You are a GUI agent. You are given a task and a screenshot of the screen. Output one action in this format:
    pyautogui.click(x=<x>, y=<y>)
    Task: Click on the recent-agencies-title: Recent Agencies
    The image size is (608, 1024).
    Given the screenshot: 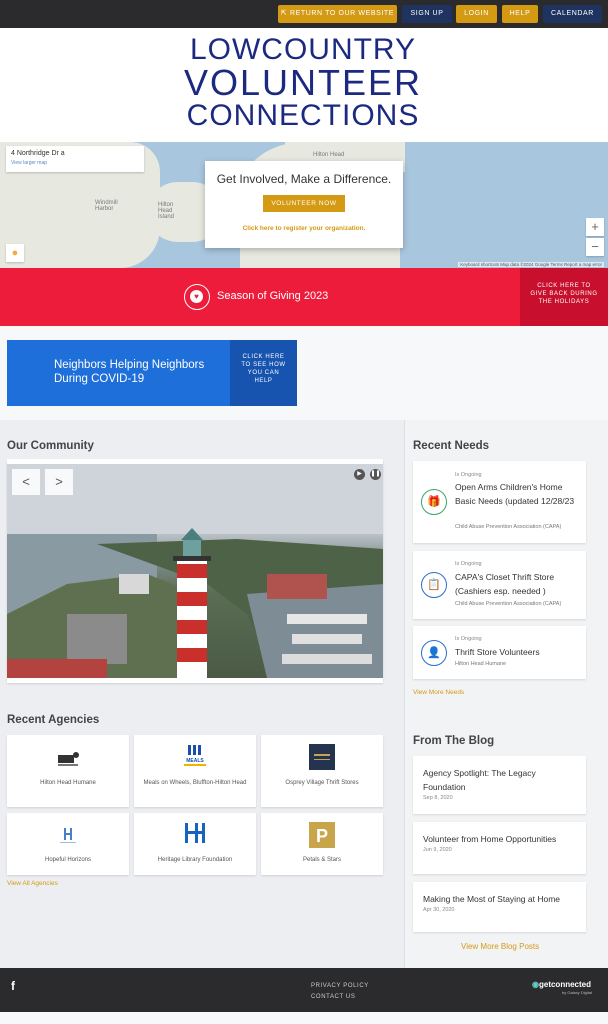 What is the action you would take?
    pyautogui.click(x=53, y=720)
    